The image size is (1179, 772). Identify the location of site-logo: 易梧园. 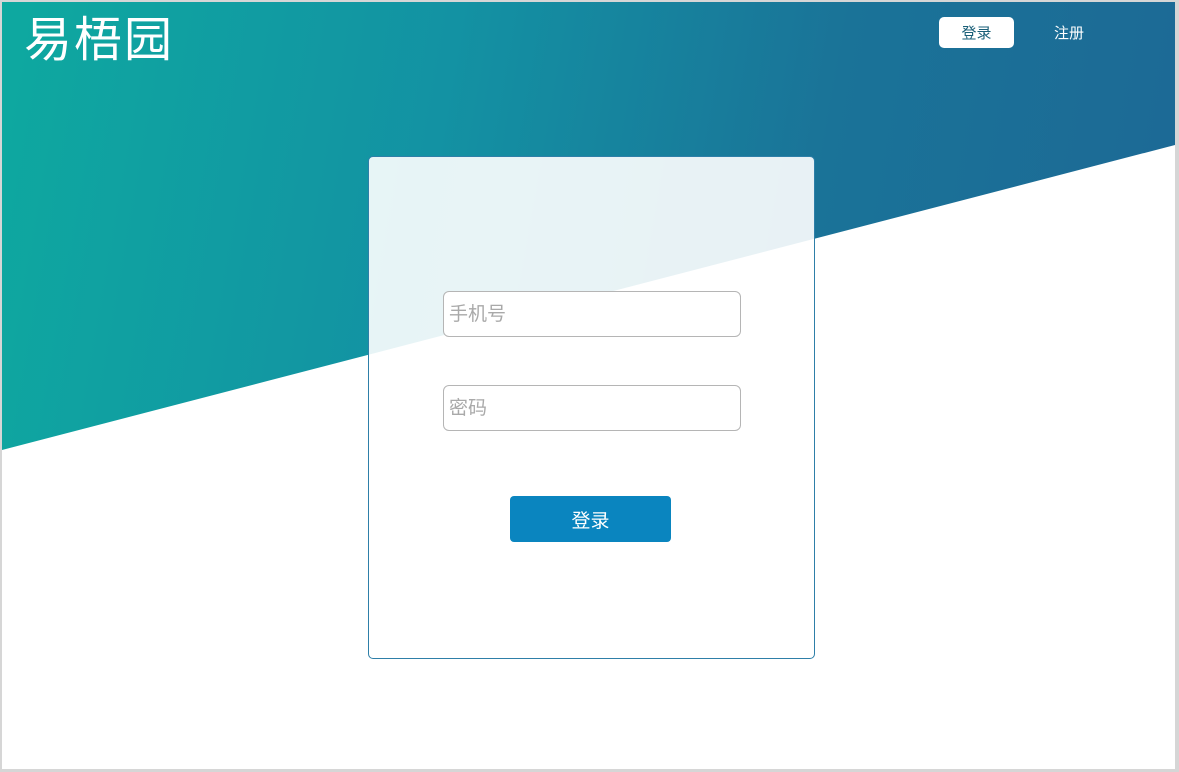
(99, 40).